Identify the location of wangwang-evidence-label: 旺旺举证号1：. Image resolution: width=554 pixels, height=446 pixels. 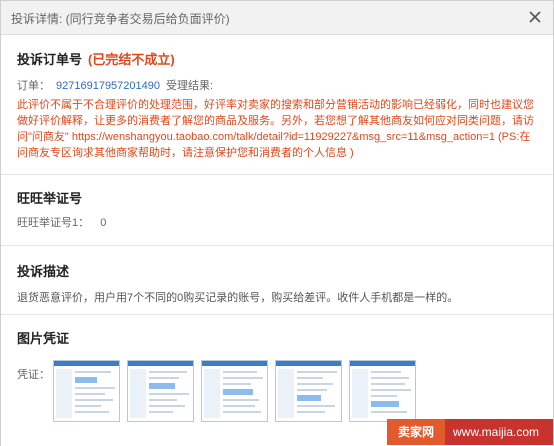
(53, 223).